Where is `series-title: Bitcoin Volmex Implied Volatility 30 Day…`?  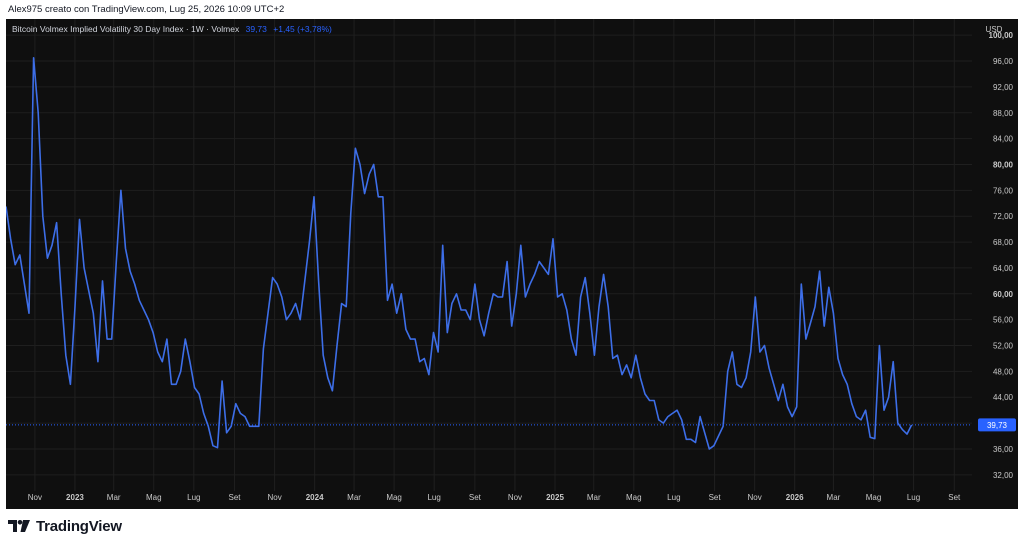
series-title: Bitcoin Volmex Implied Volatility 30 Day… is located at coordinates (126, 29).